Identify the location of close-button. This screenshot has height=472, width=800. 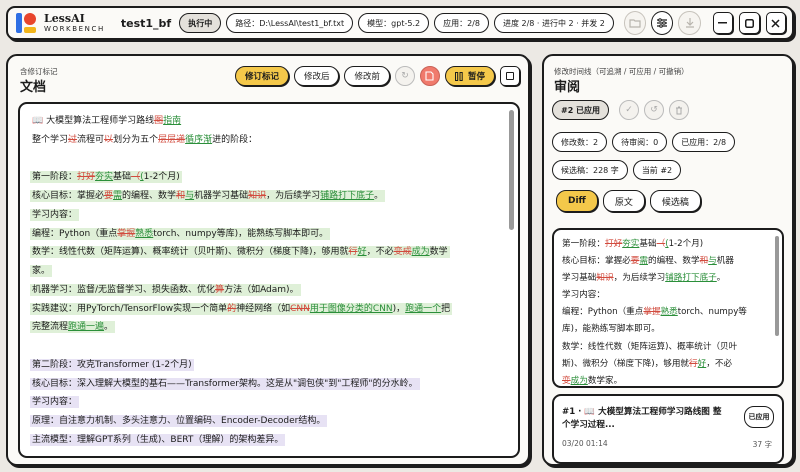
(775, 23).